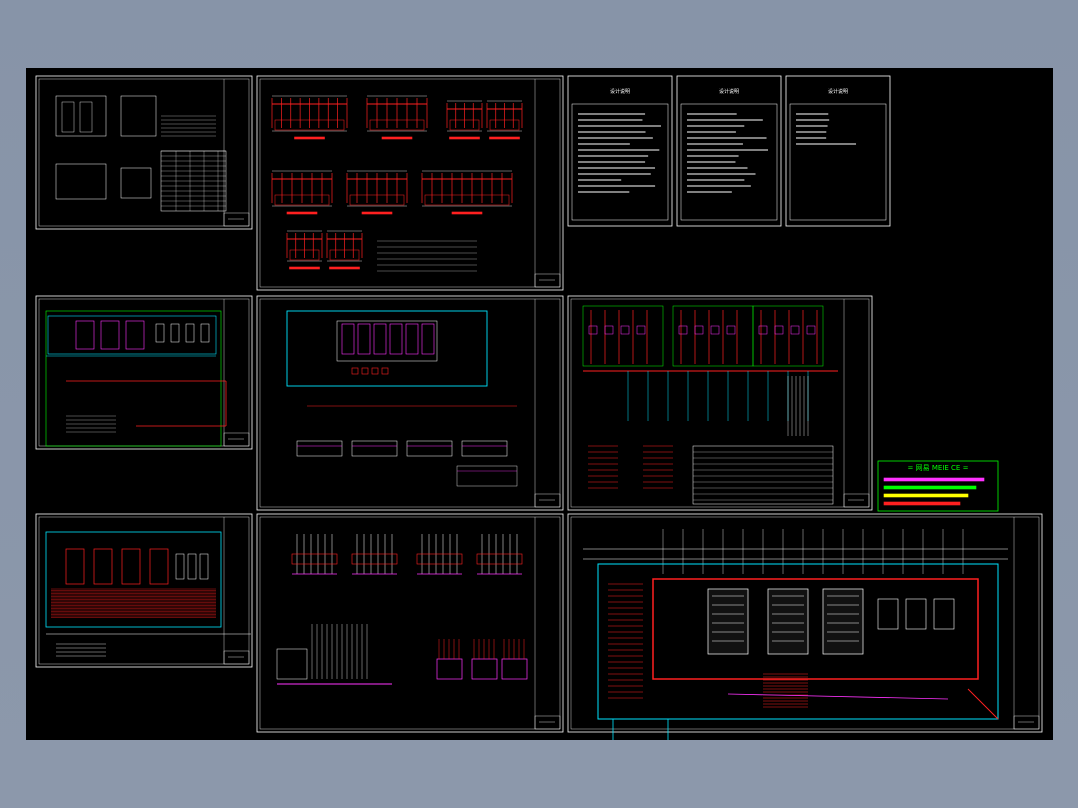 This screenshot has width=1078, height=808. Describe the element at coordinates (763, 475) in the screenshot. I see `cable-schedule` at that location.